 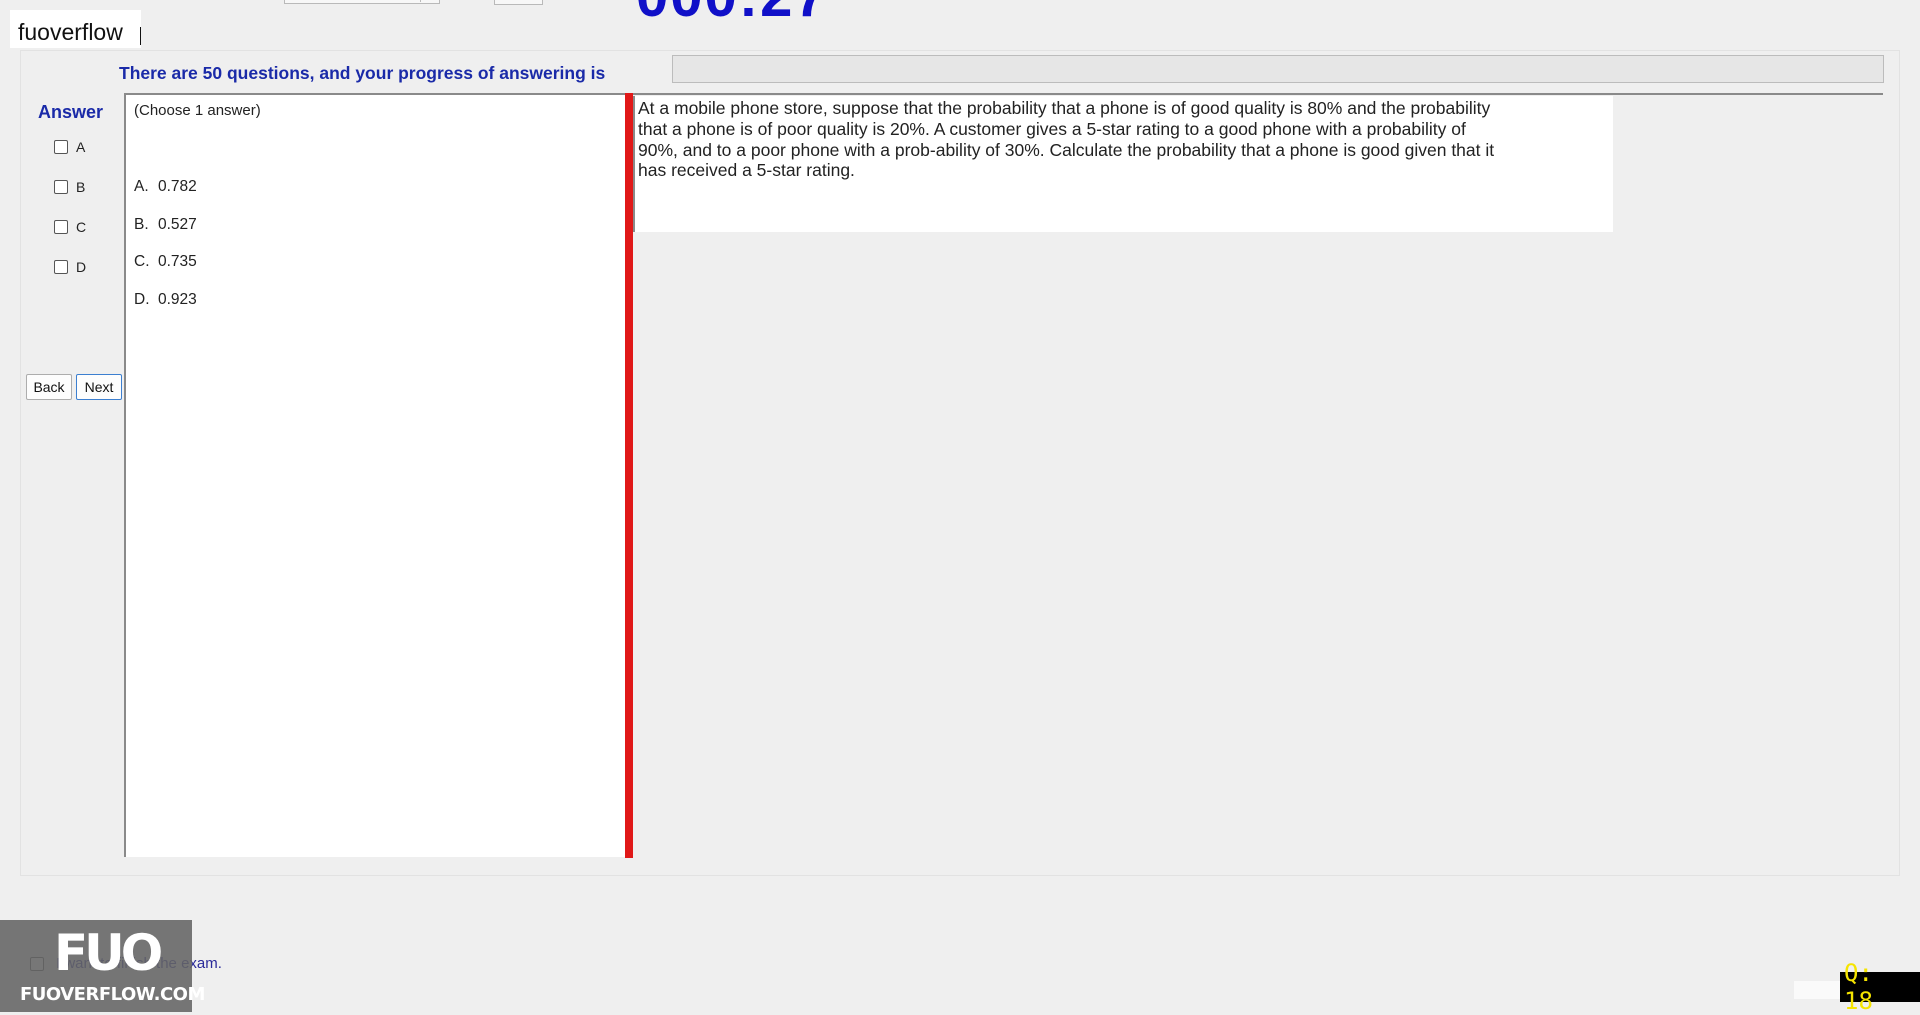 I want to click on option-item-d: D. 0.923, so click(x=165, y=300).